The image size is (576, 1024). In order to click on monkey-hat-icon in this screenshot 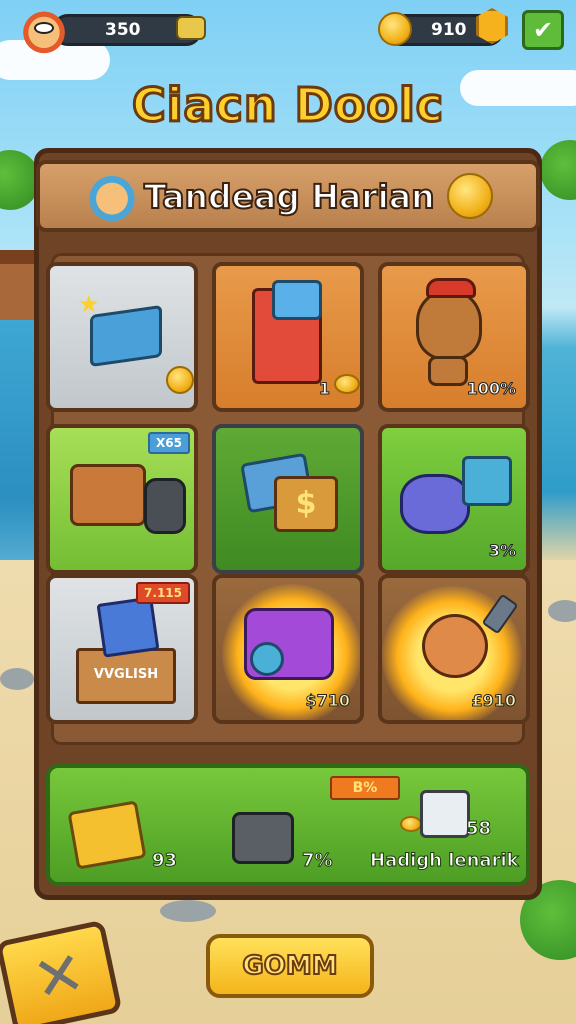, I will do `click(451, 288)`.